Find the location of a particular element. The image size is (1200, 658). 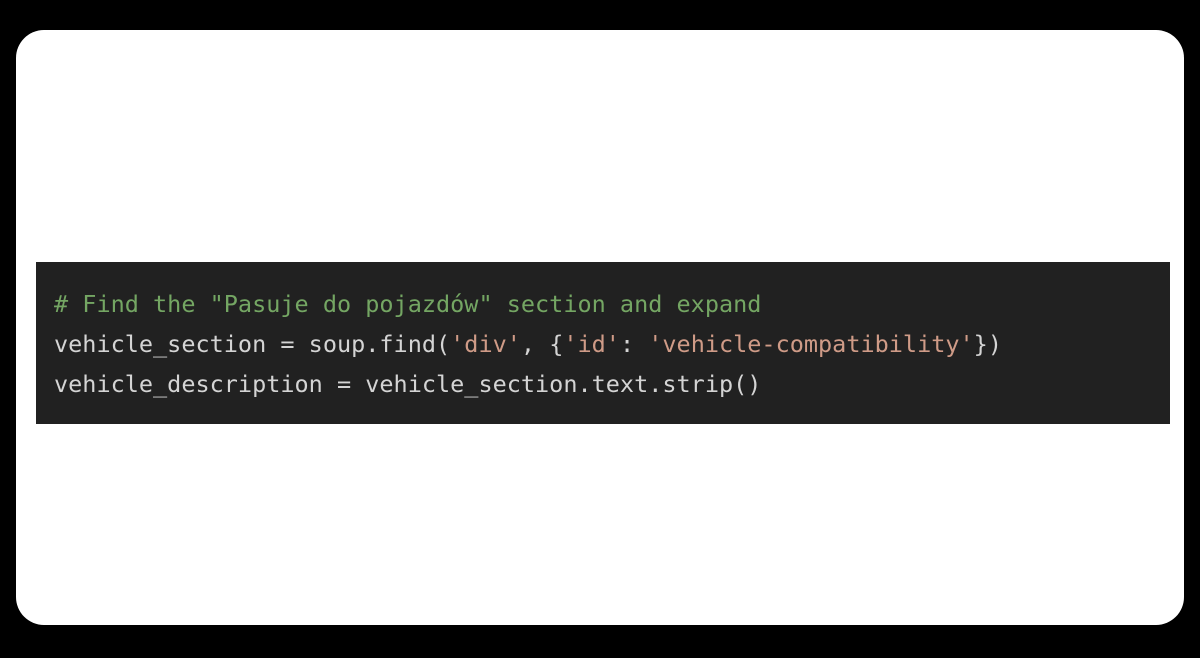

code-token-plain: , { is located at coordinates (542, 344).